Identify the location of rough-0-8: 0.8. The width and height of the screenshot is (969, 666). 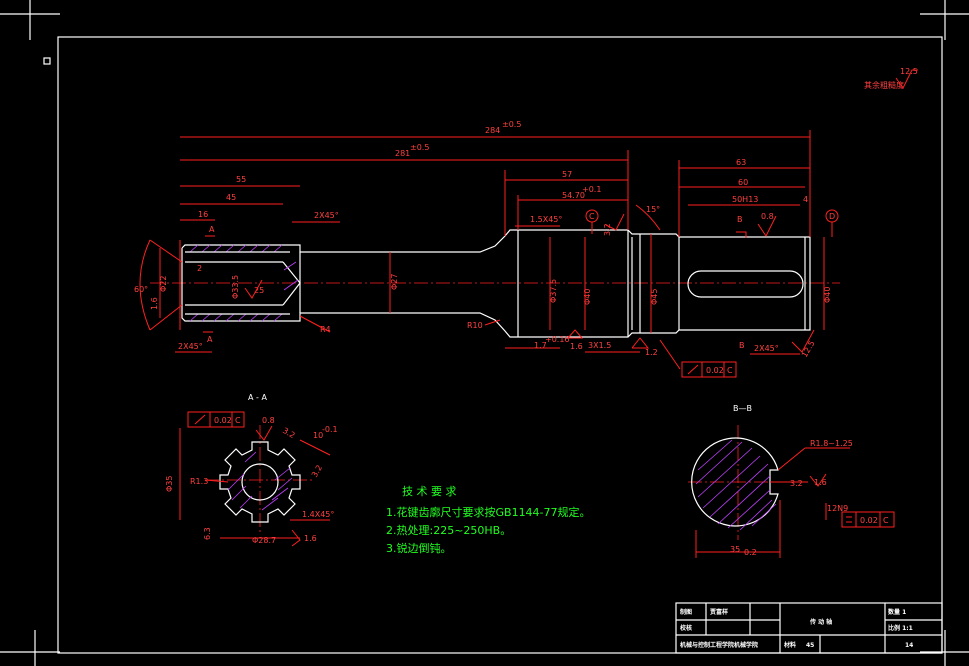
(767, 216).